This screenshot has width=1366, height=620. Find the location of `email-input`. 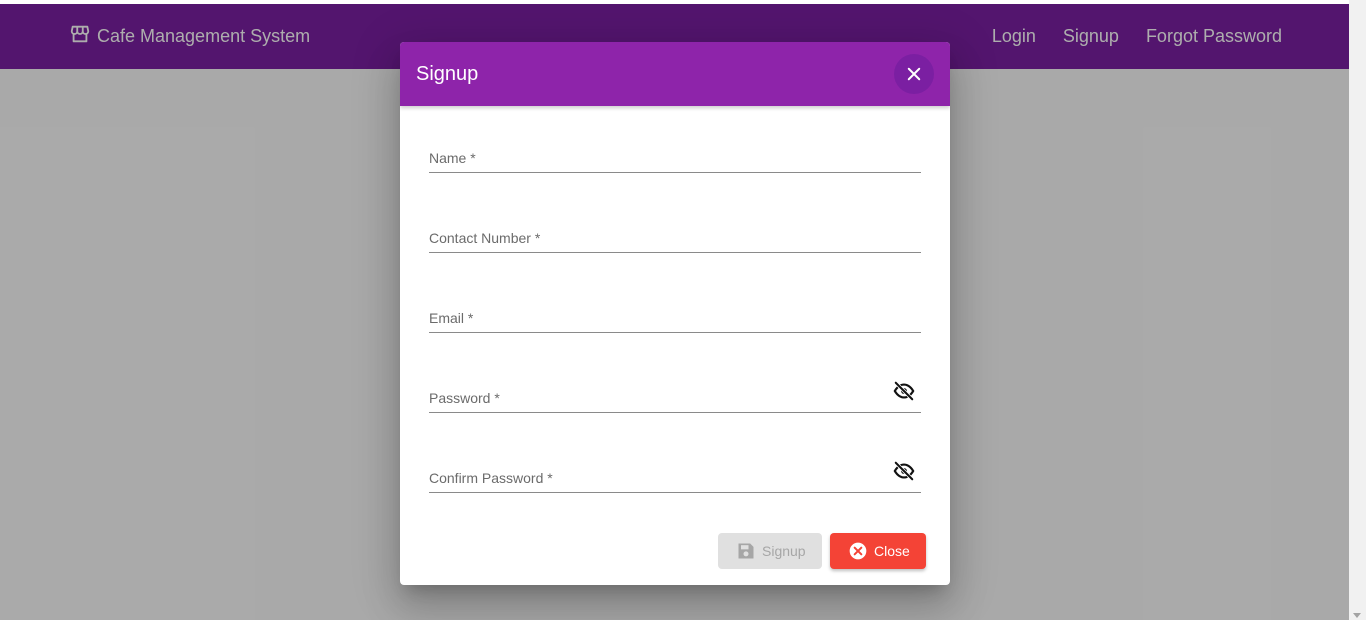

email-input is located at coordinates (649, 320).